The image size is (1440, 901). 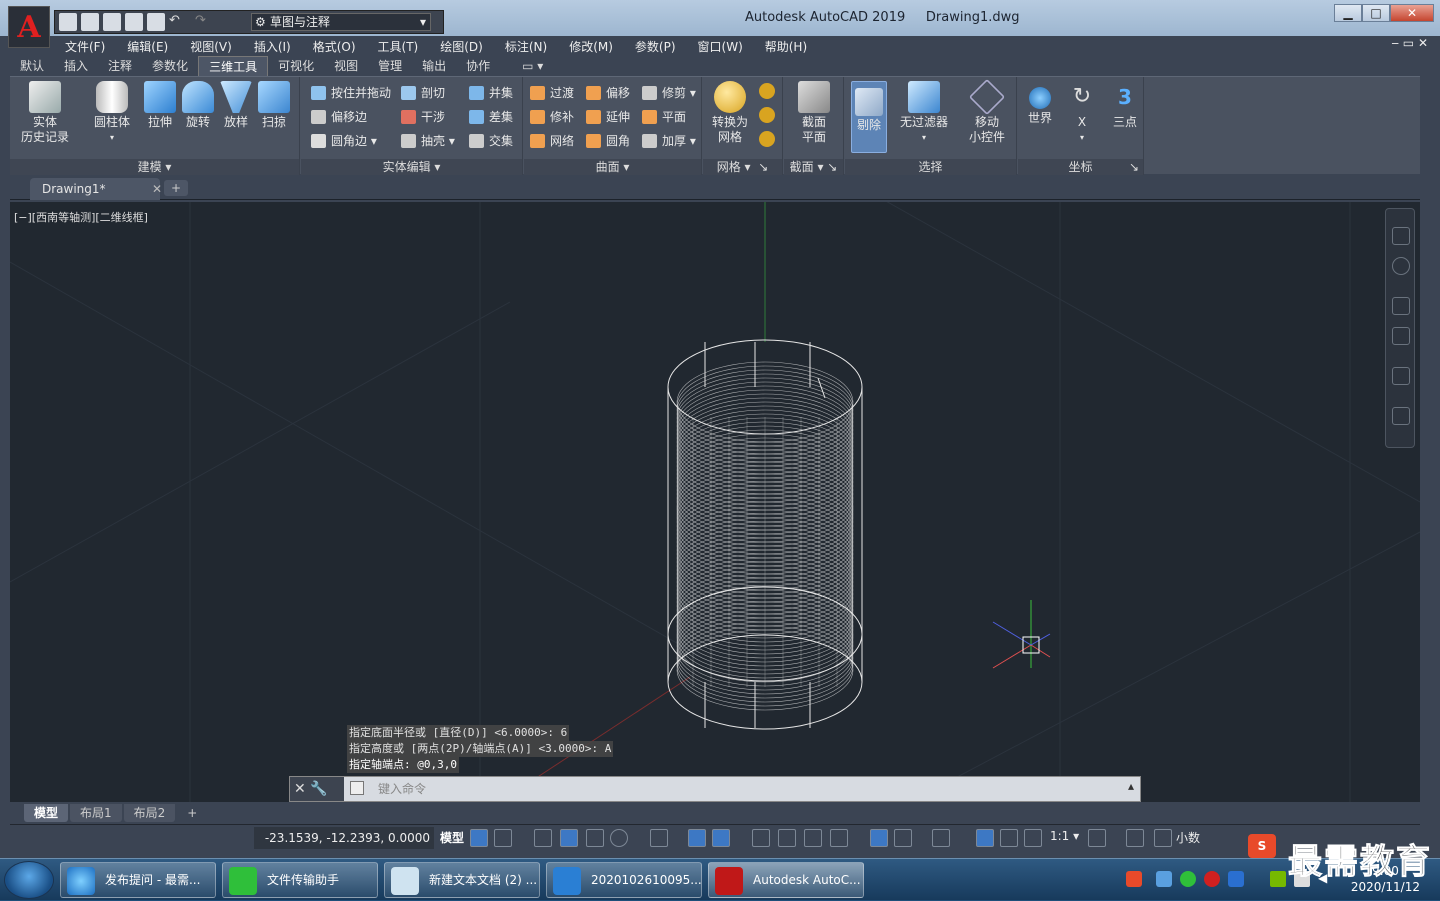 What do you see at coordinates (423, 93) in the screenshot?
I see `slice-button: 剖切` at bounding box center [423, 93].